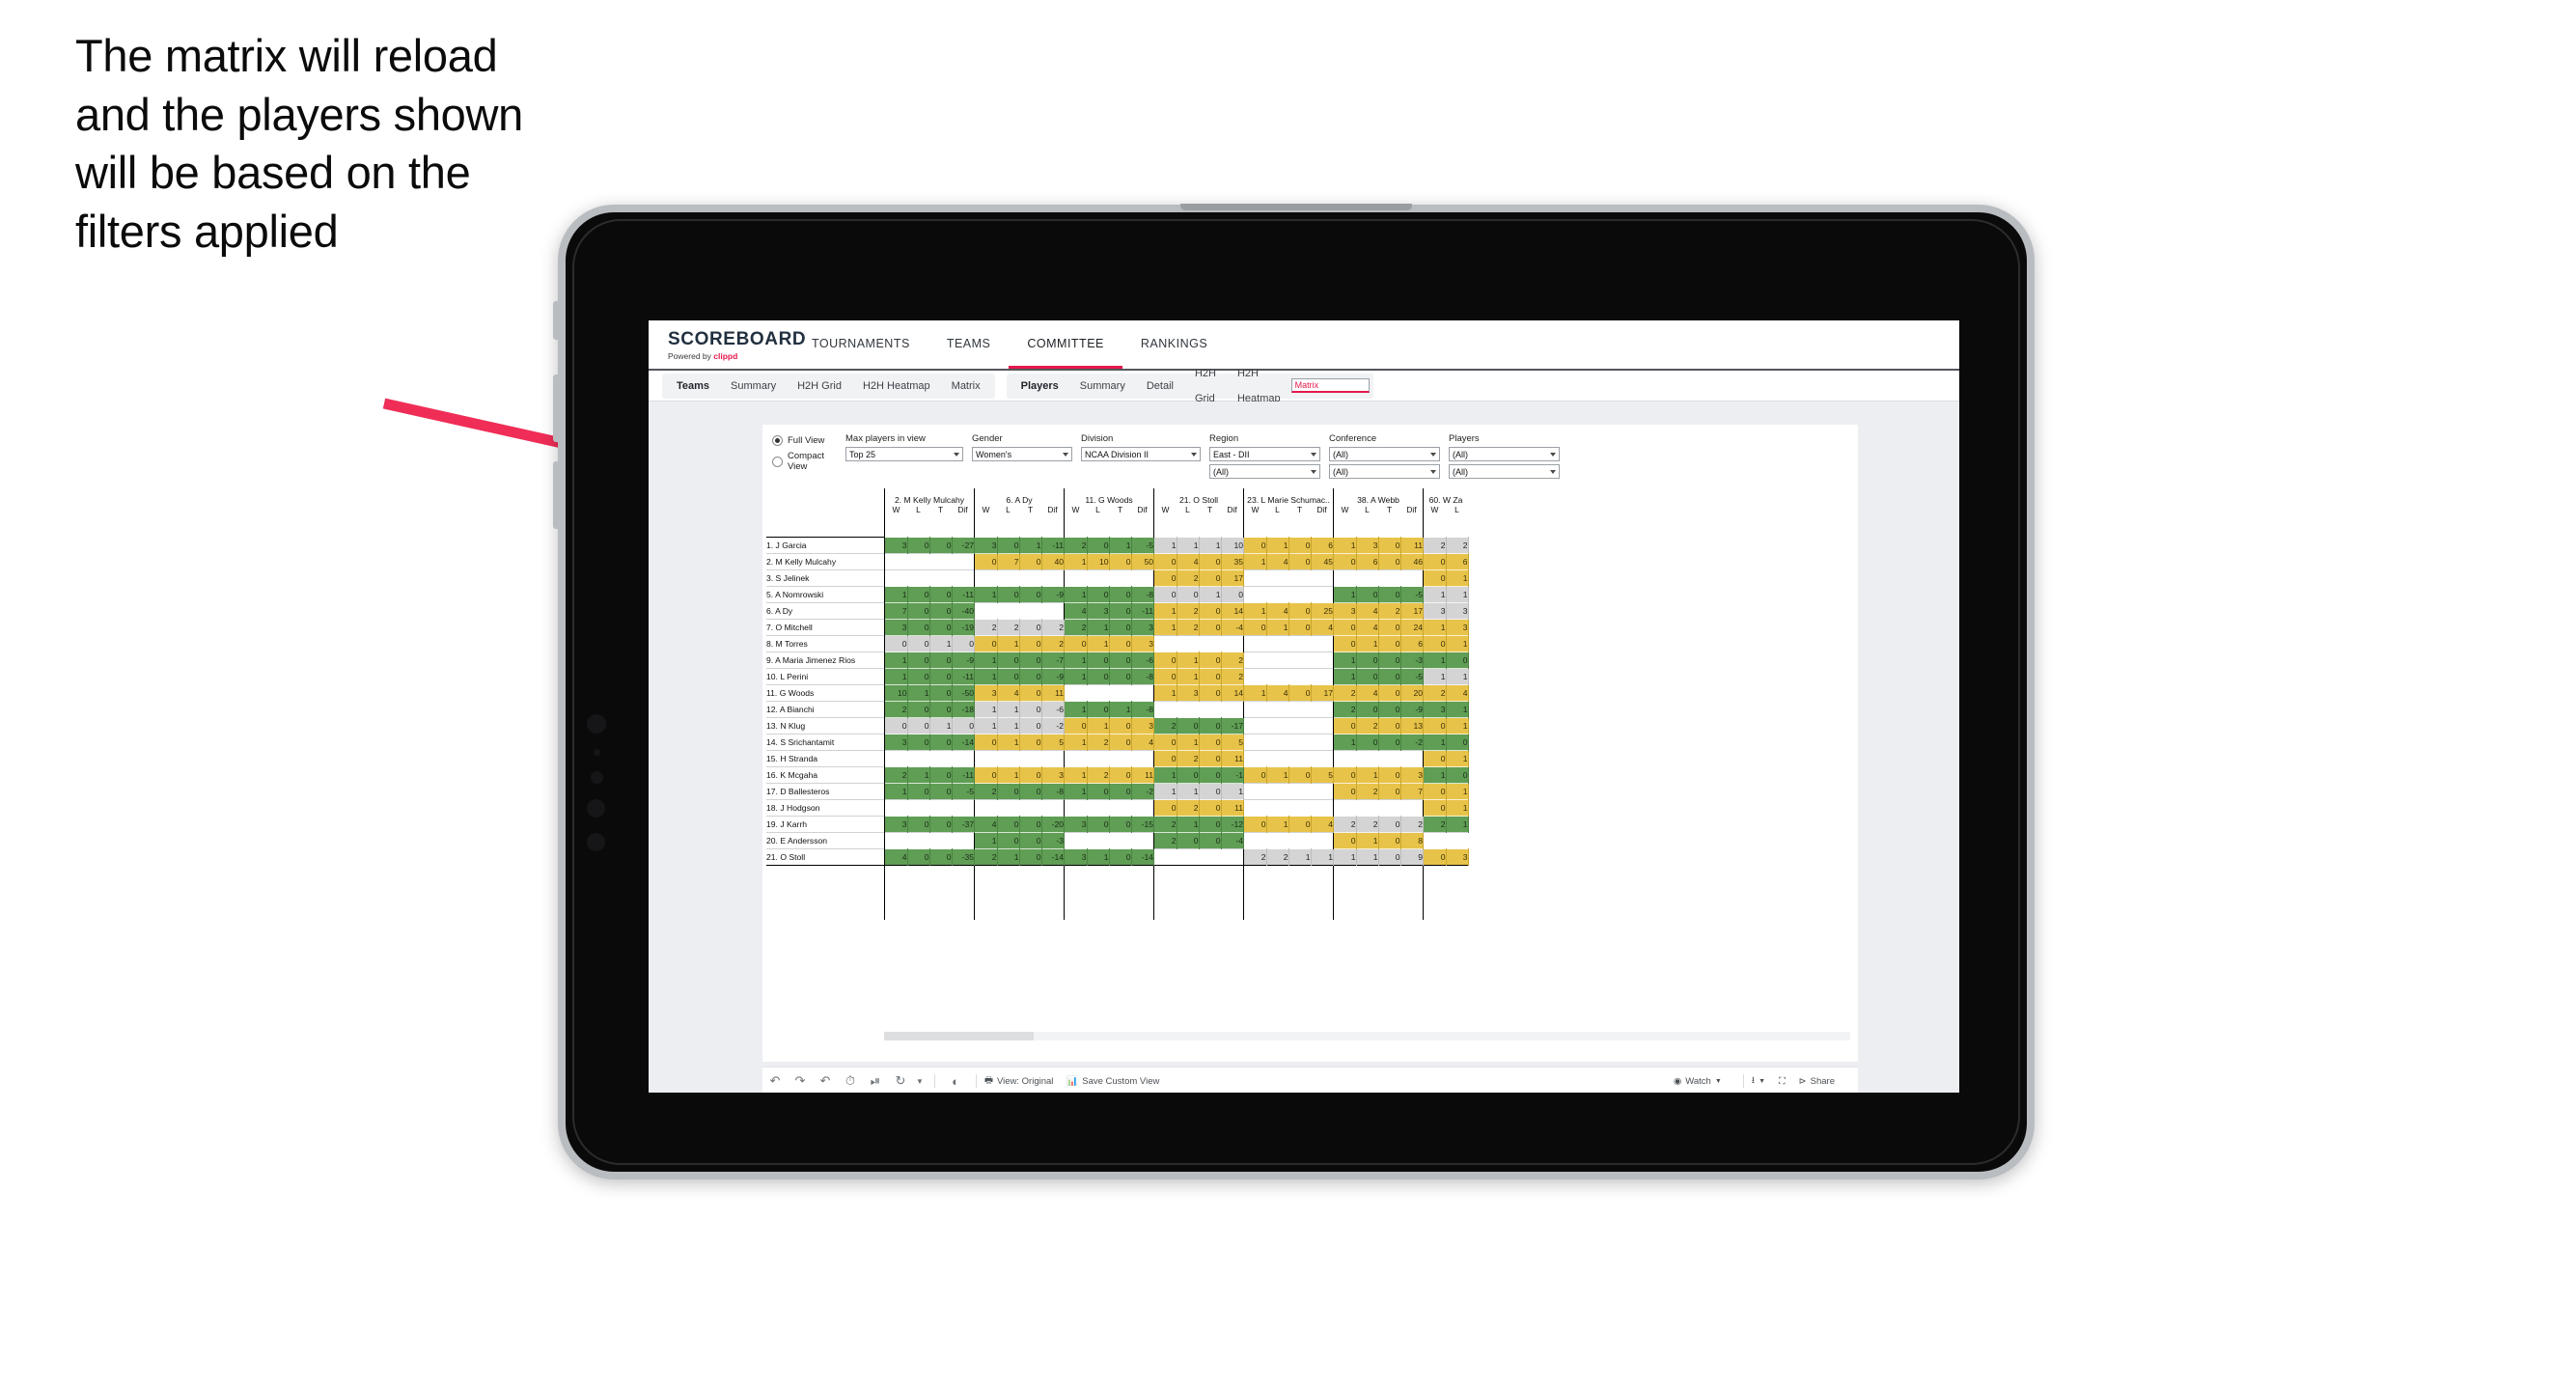 The width and height of the screenshot is (2576, 1386). Describe the element at coordinates (825, 562) in the screenshot. I see `matrix-row-label: 2. M Kelly Mulcahy` at that location.